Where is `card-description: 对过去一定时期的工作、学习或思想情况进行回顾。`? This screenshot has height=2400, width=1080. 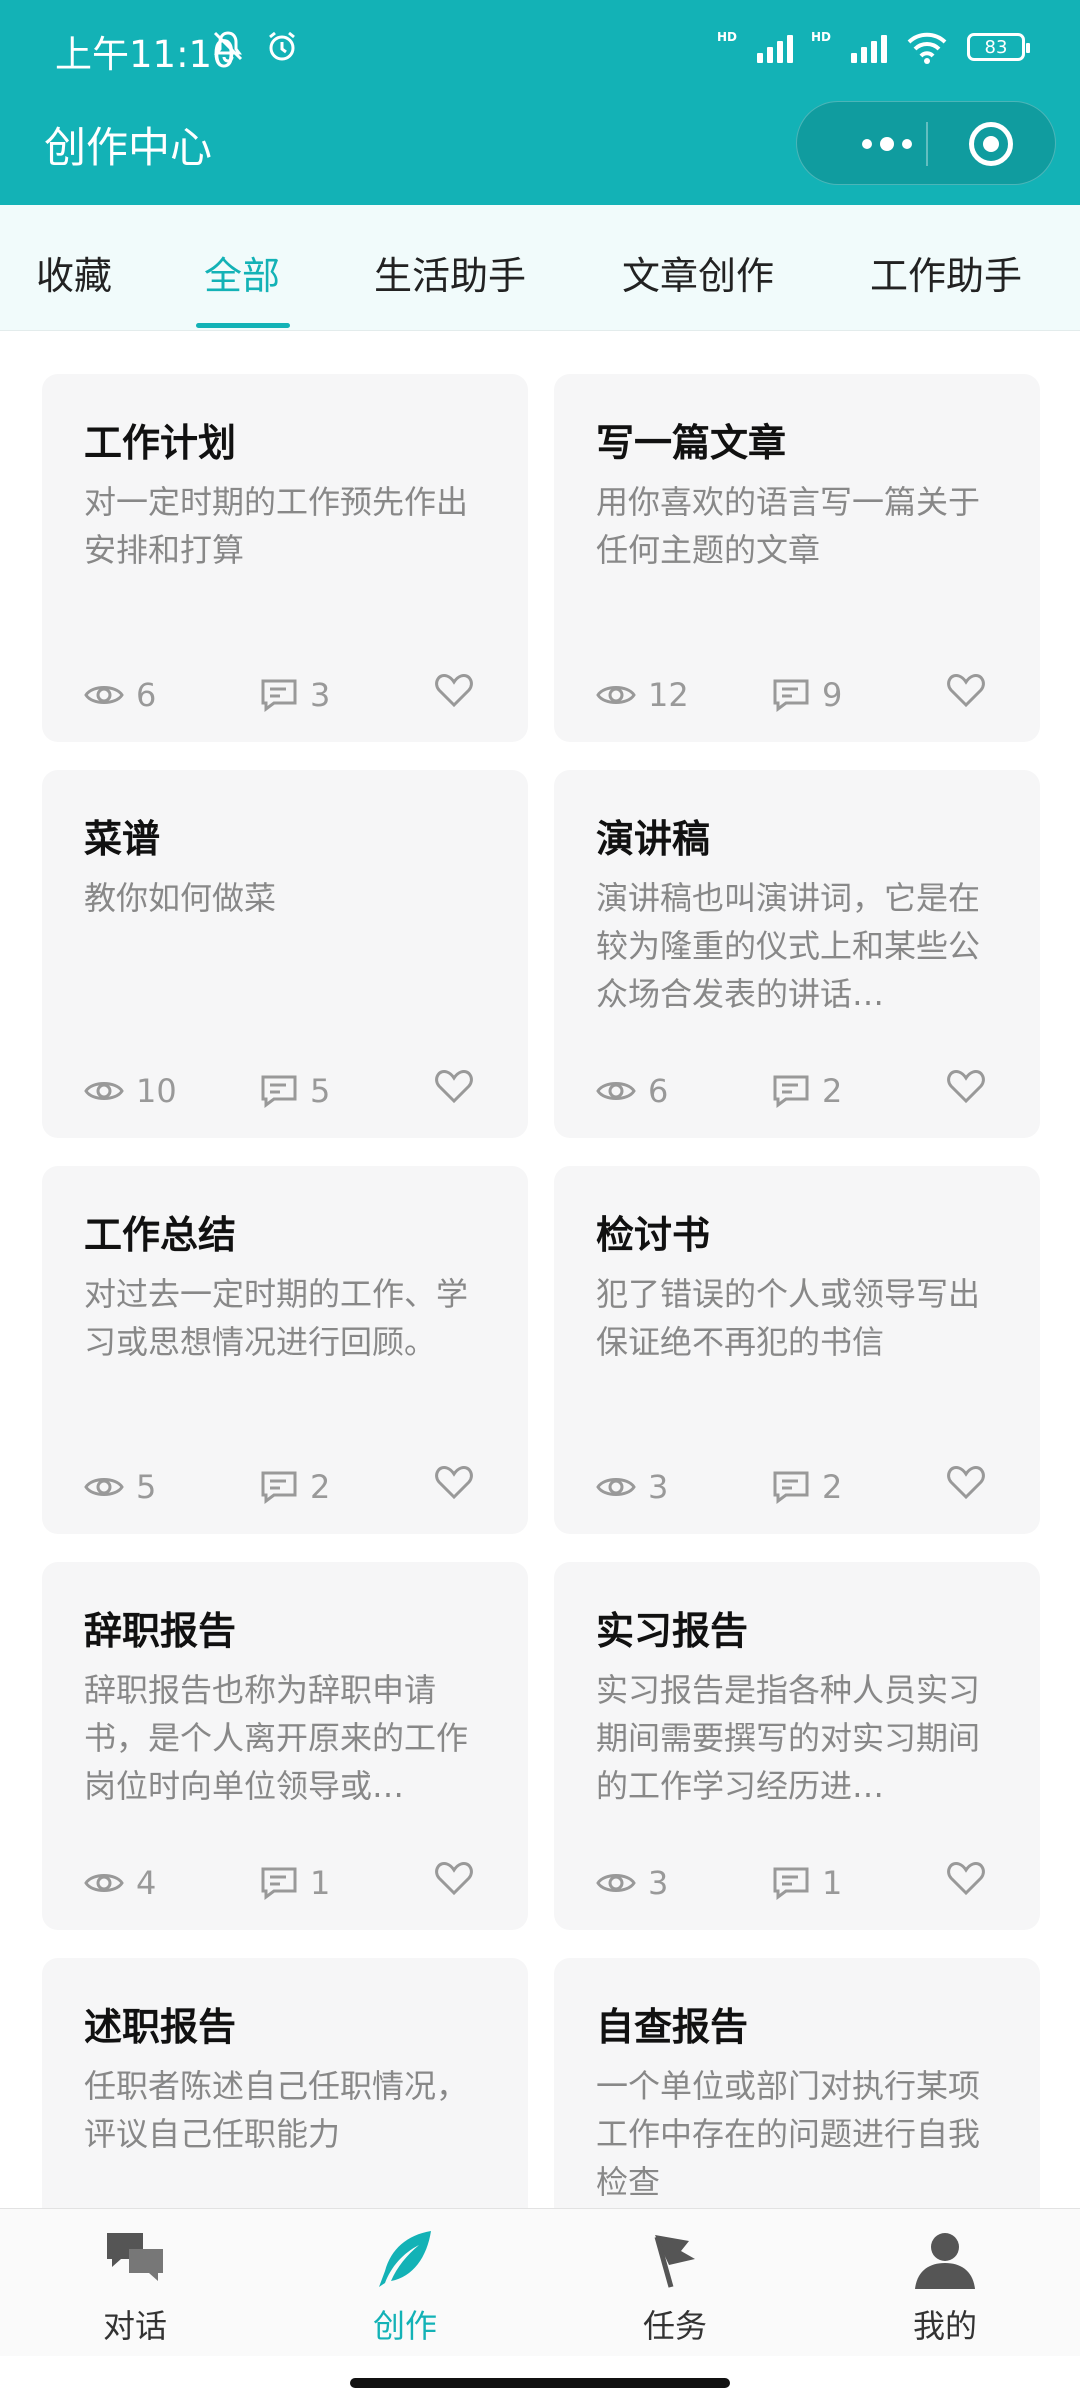
card-description: 对过去一定时期的工作、学习或思想情况进行回顾。 is located at coordinates (276, 1318).